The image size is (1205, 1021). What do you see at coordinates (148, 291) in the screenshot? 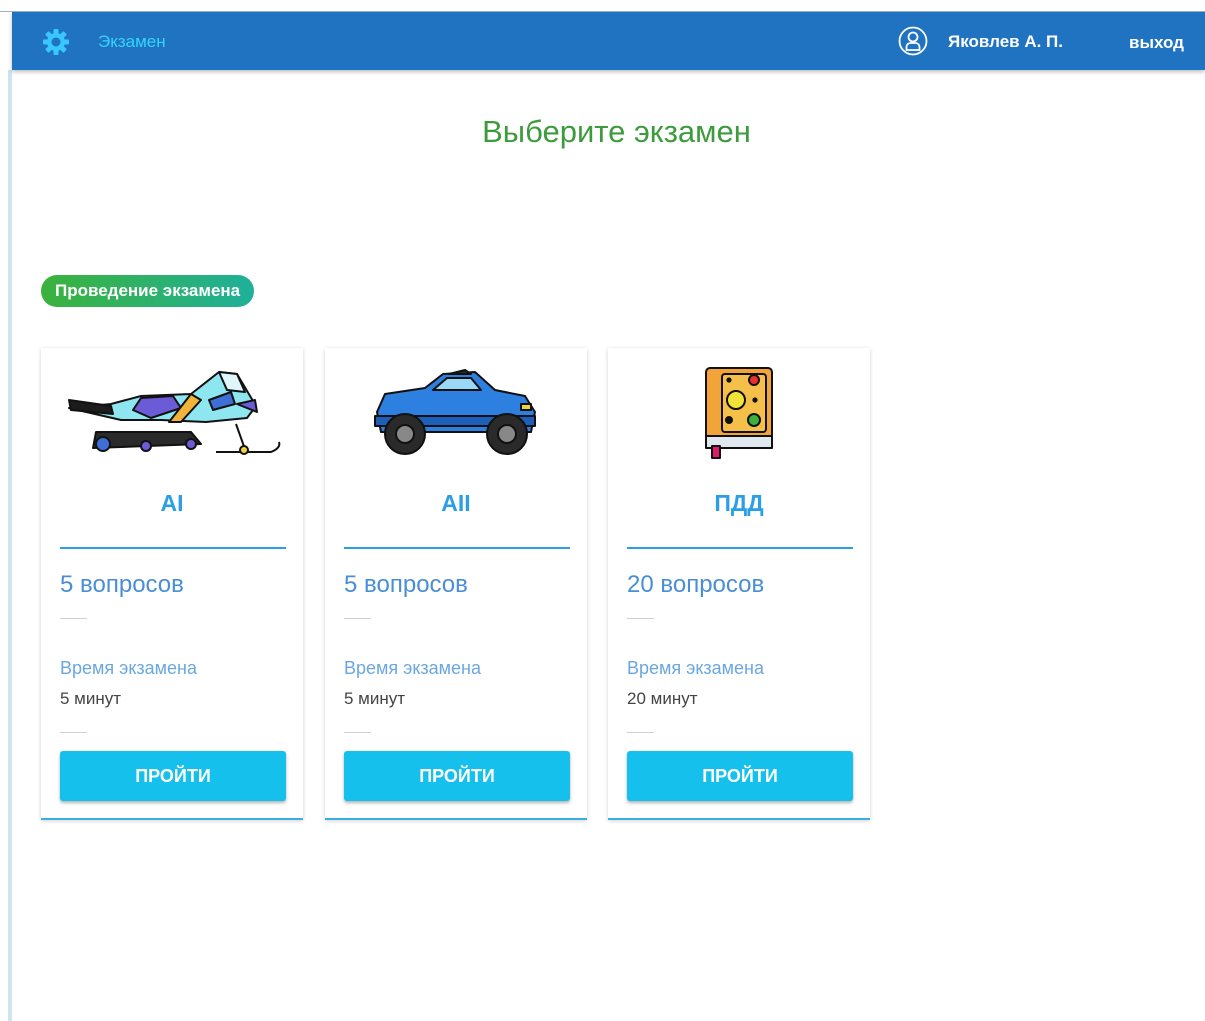
I see `status-badge: Проведение экзамена` at bounding box center [148, 291].